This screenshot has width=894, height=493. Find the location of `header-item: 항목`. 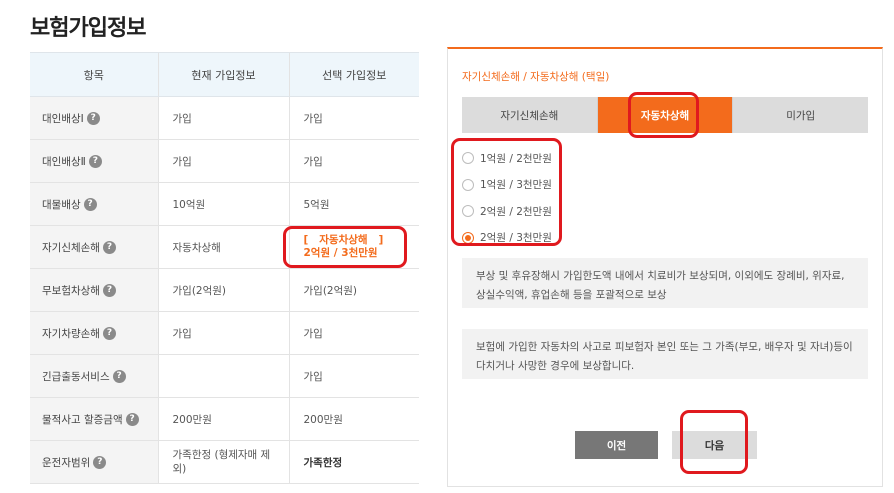

header-item: 항목 is located at coordinates (94, 74).